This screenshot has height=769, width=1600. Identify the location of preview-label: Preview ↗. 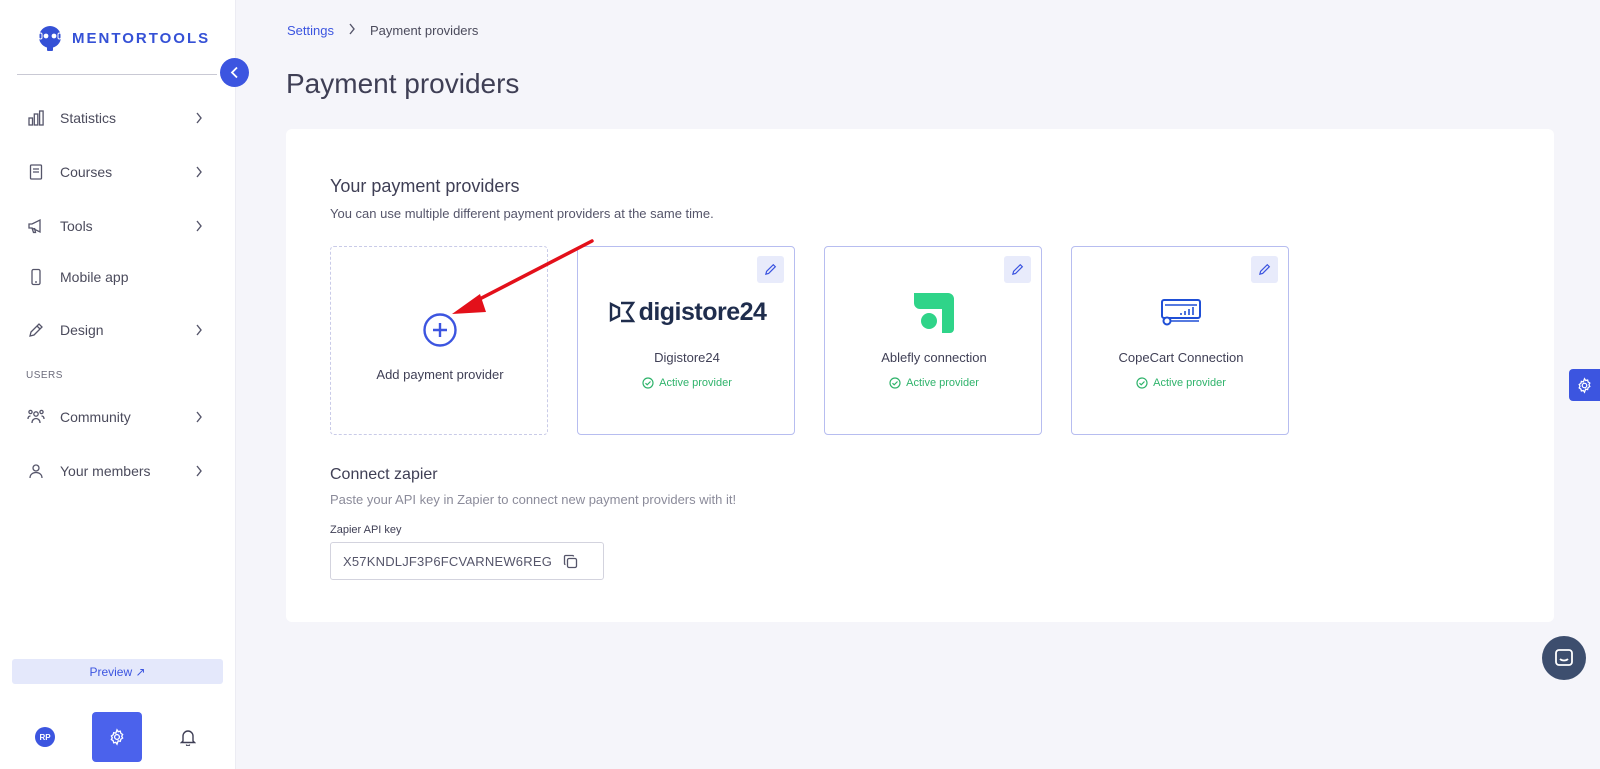
(117, 671).